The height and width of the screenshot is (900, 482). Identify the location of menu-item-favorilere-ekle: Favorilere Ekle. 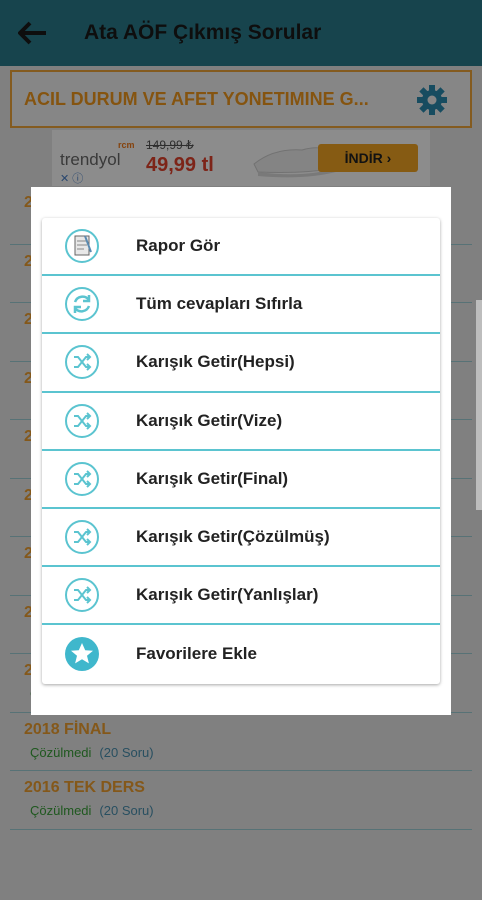
(241, 654).